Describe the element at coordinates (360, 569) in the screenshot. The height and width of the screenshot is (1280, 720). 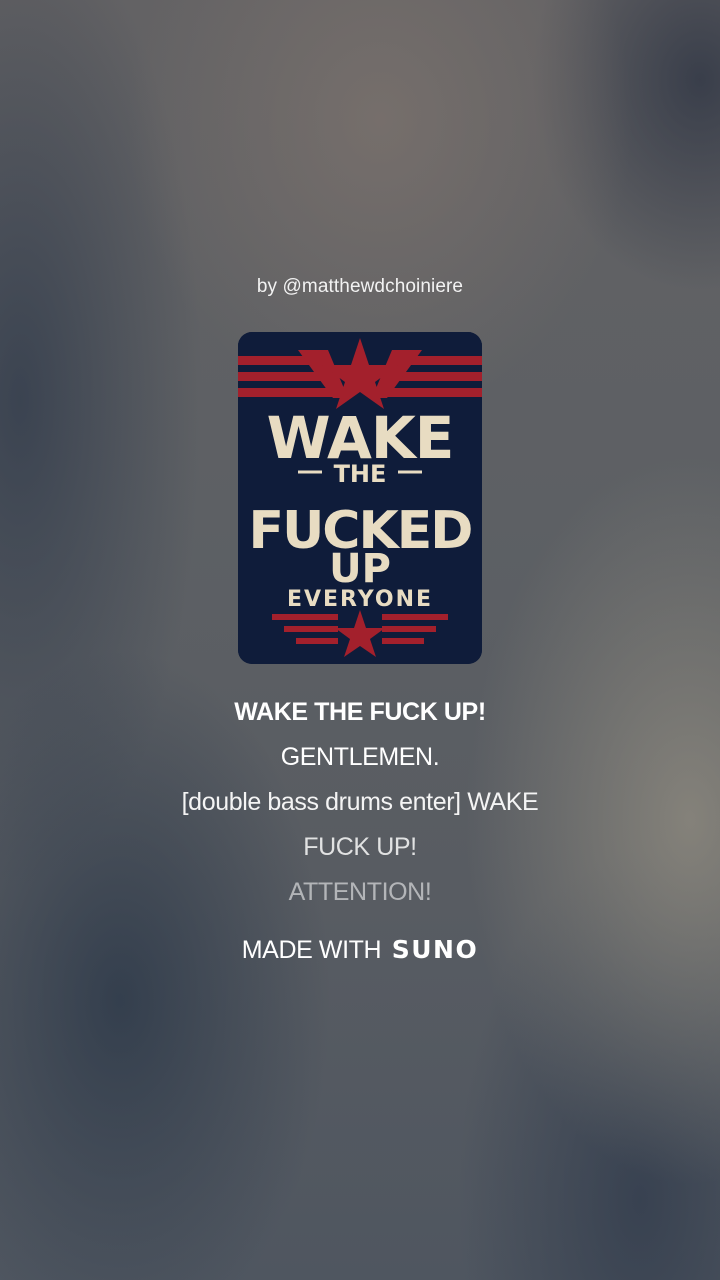
I see `cover-title-up: UP` at that location.